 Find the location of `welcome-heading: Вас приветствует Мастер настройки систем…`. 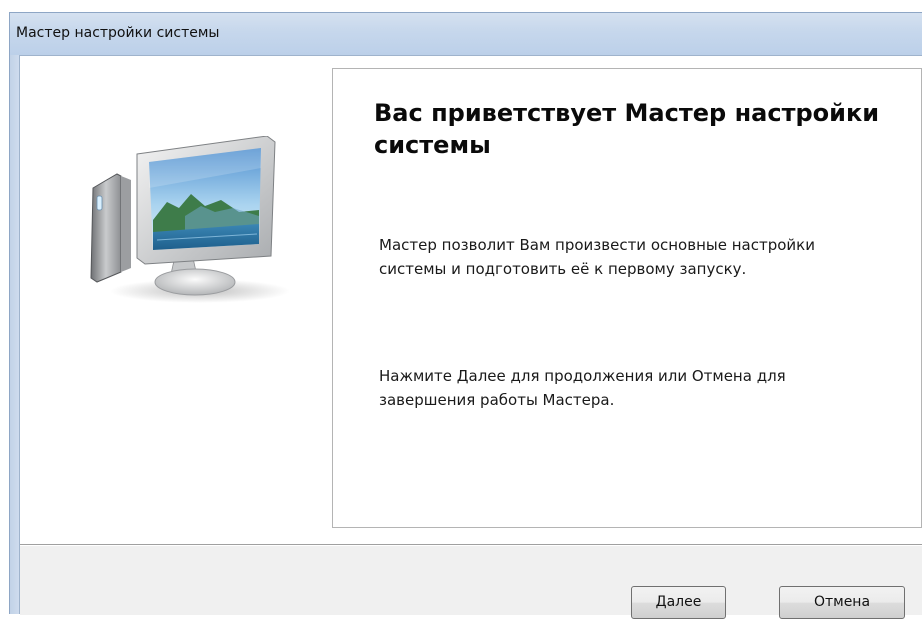

welcome-heading: Вас приветствует Мастер настройки систем… is located at coordinates (627, 129).